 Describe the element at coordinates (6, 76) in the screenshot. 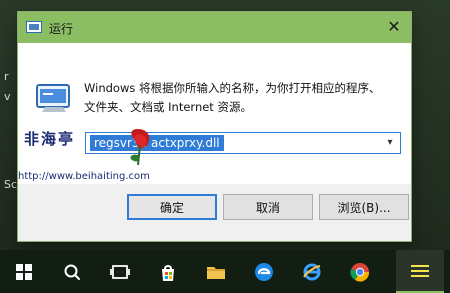

I see `desktop-icon-label: r` at that location.